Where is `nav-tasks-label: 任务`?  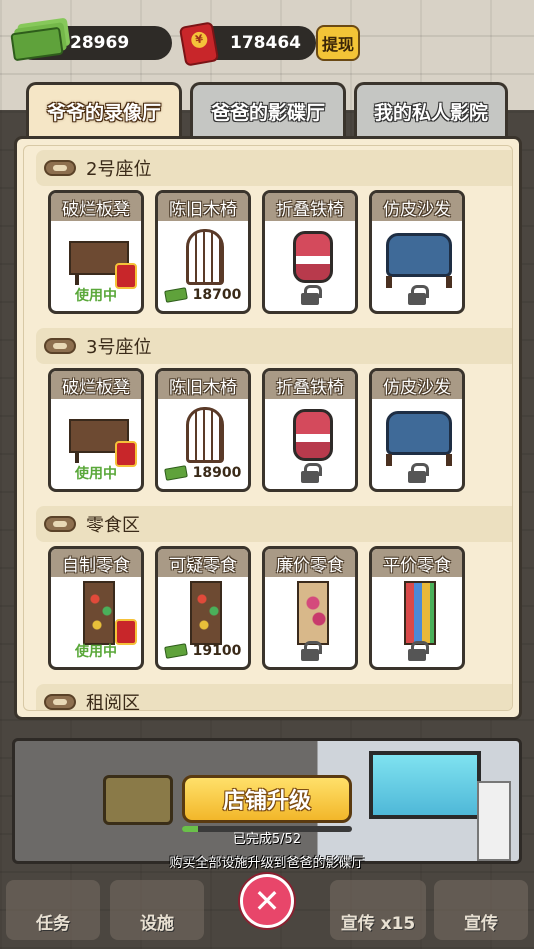 nav-tasks-label: 任务 is located at coordinates (53, 924).